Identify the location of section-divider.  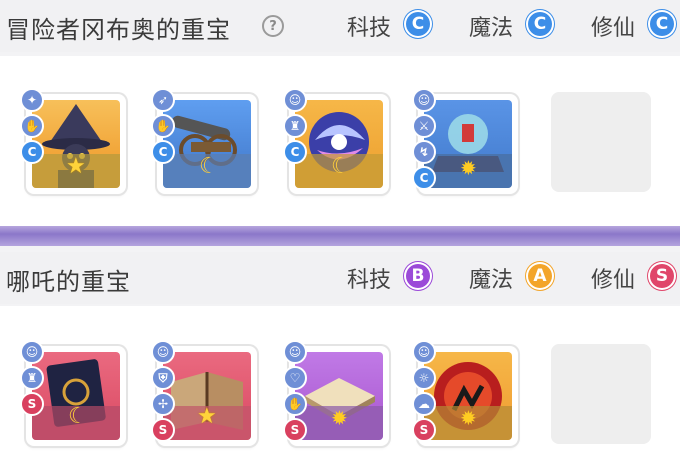
(340, 236).